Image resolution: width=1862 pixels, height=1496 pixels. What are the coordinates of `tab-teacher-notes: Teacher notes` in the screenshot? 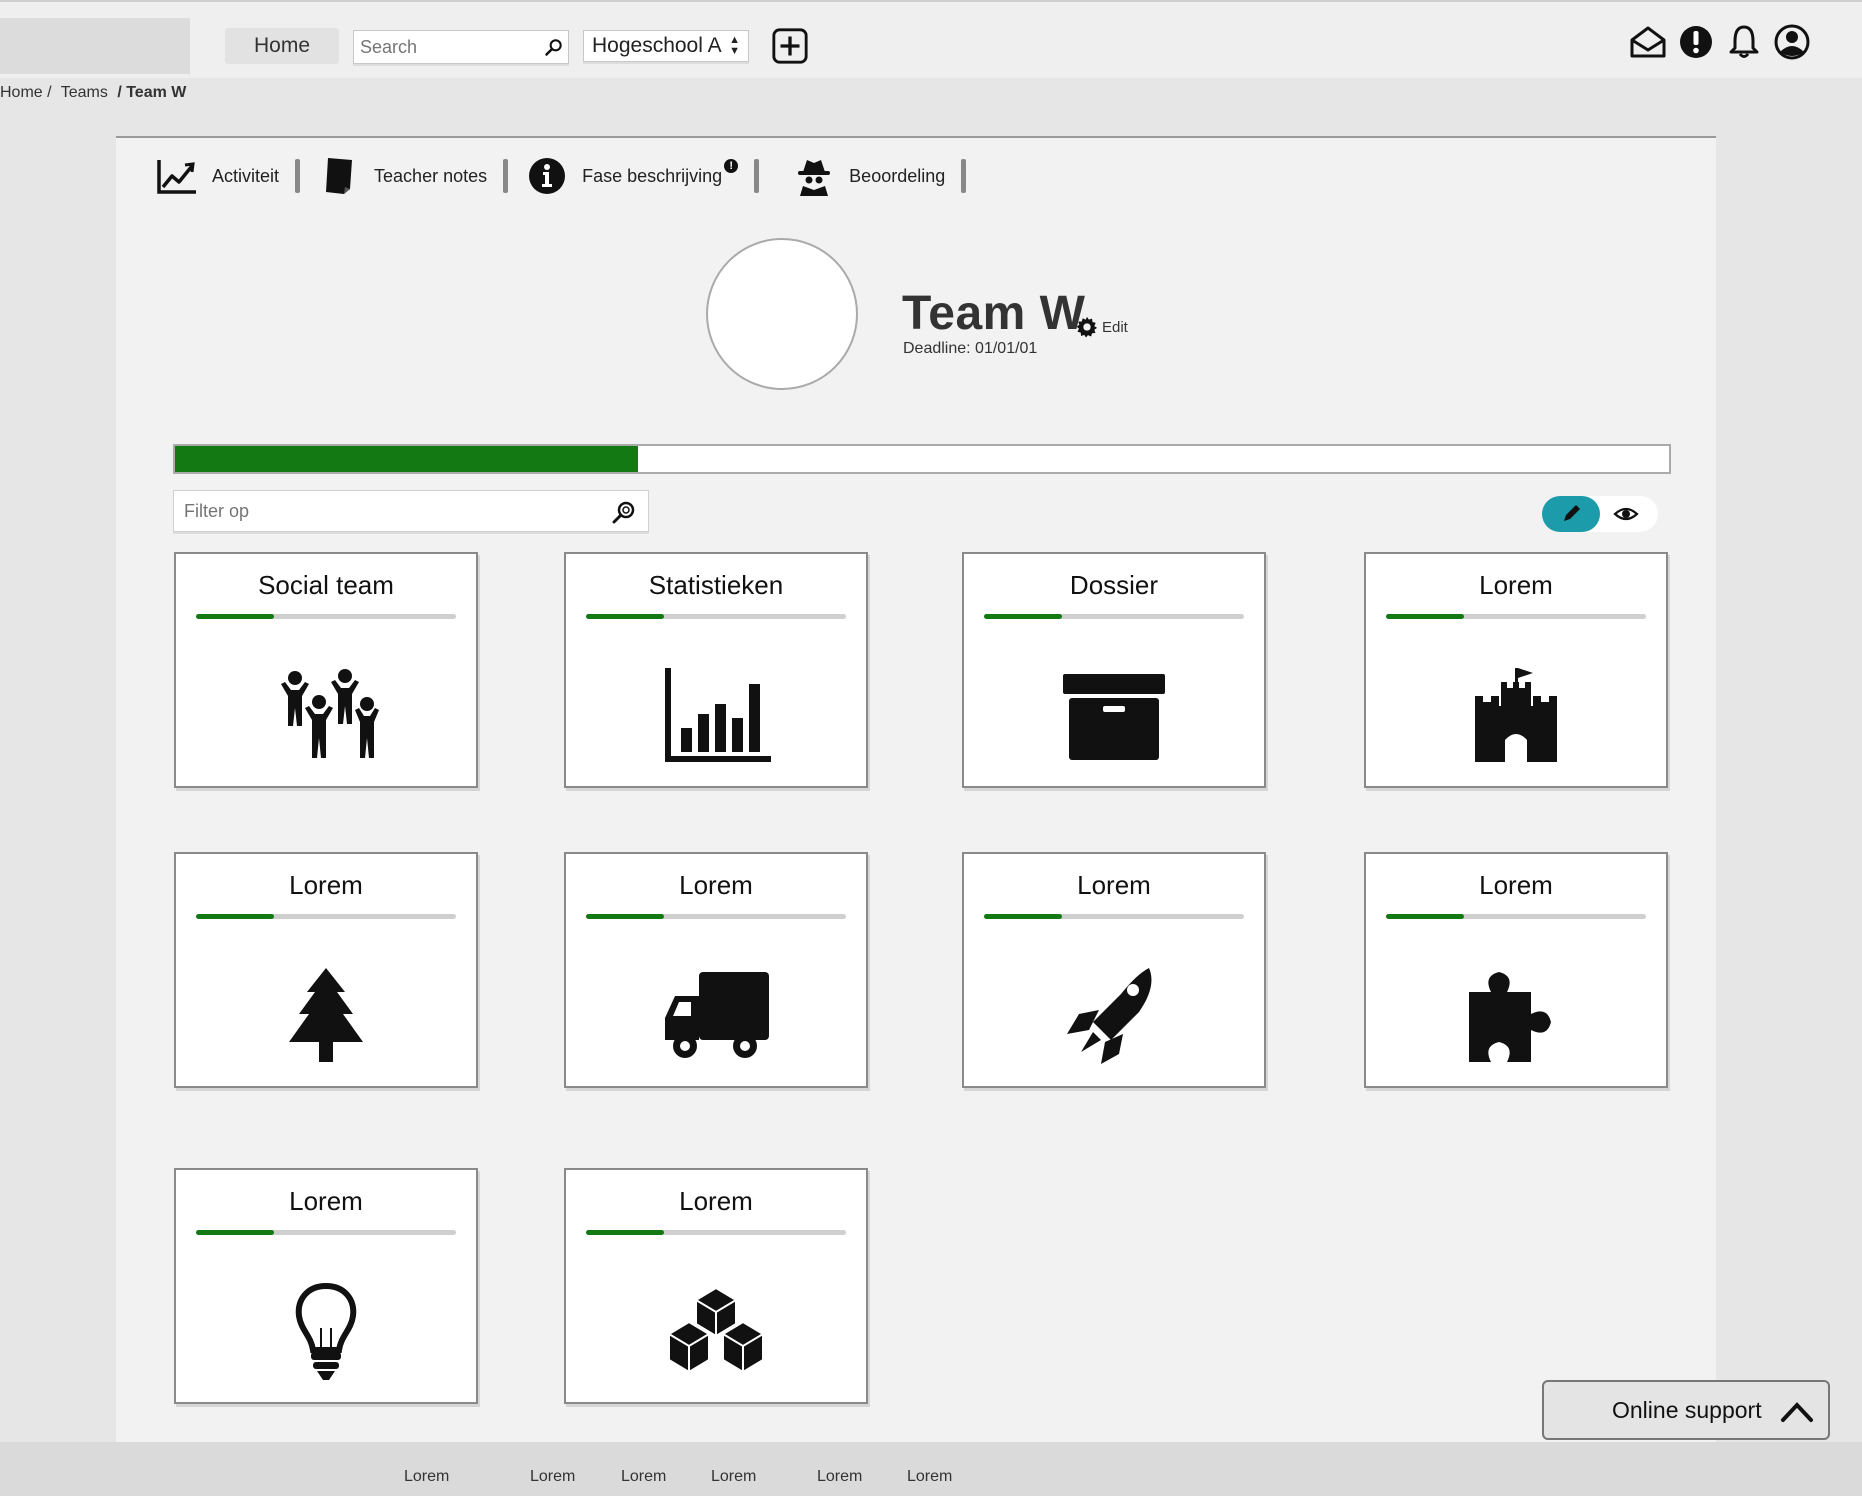 It's located at (413, 176).